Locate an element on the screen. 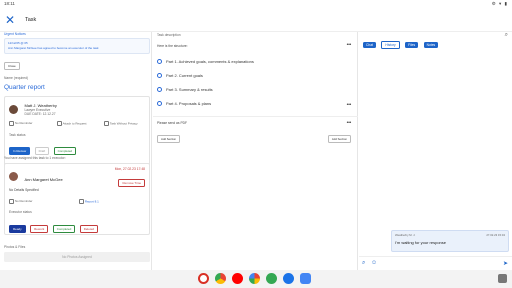 Image resolution: width=512 pixels, height=288 pixels. tab-chat: Chat is located at coordinates (369, 45).